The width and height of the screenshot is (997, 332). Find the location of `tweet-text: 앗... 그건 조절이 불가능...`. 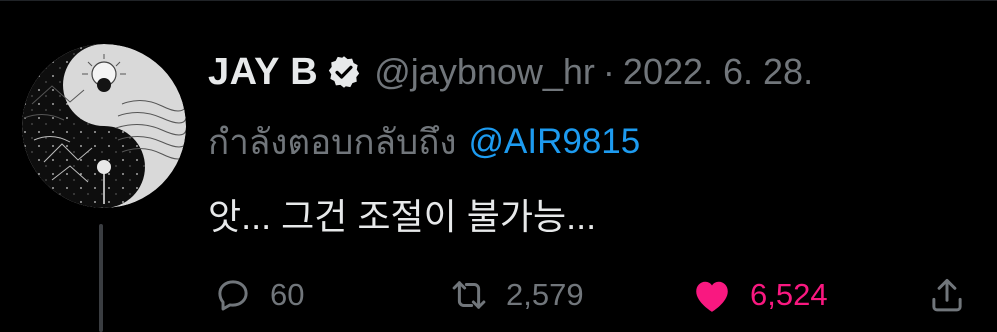

tweet-text: 앗... 그건 조절이 불가능... is located at coordinates (402, 216).